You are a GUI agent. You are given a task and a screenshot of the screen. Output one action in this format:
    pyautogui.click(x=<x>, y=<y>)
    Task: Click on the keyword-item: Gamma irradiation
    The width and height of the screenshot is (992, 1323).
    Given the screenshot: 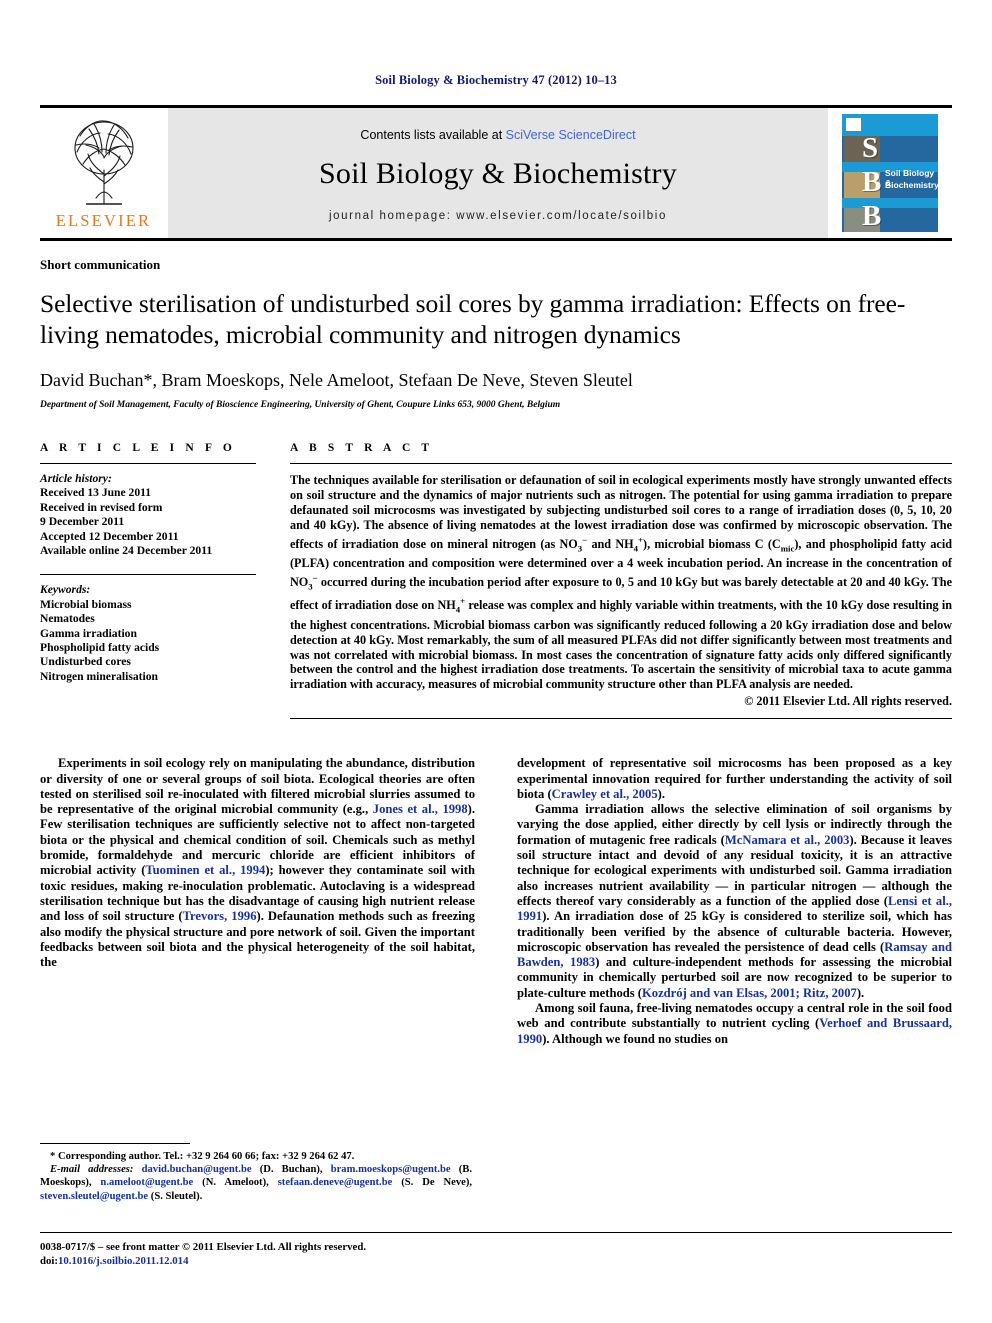 What is the action you would take?
    pyautogui.click(x=88, y=633)
    